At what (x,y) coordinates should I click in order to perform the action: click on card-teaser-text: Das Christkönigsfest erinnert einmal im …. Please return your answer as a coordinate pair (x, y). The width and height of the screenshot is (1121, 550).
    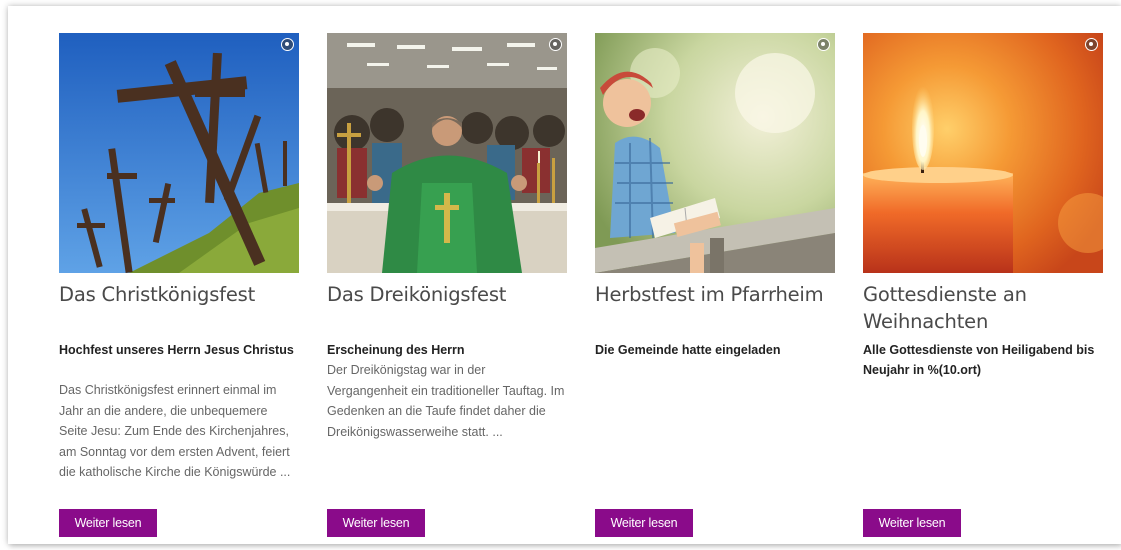
    Looking at the image, I should click on (175, 431).